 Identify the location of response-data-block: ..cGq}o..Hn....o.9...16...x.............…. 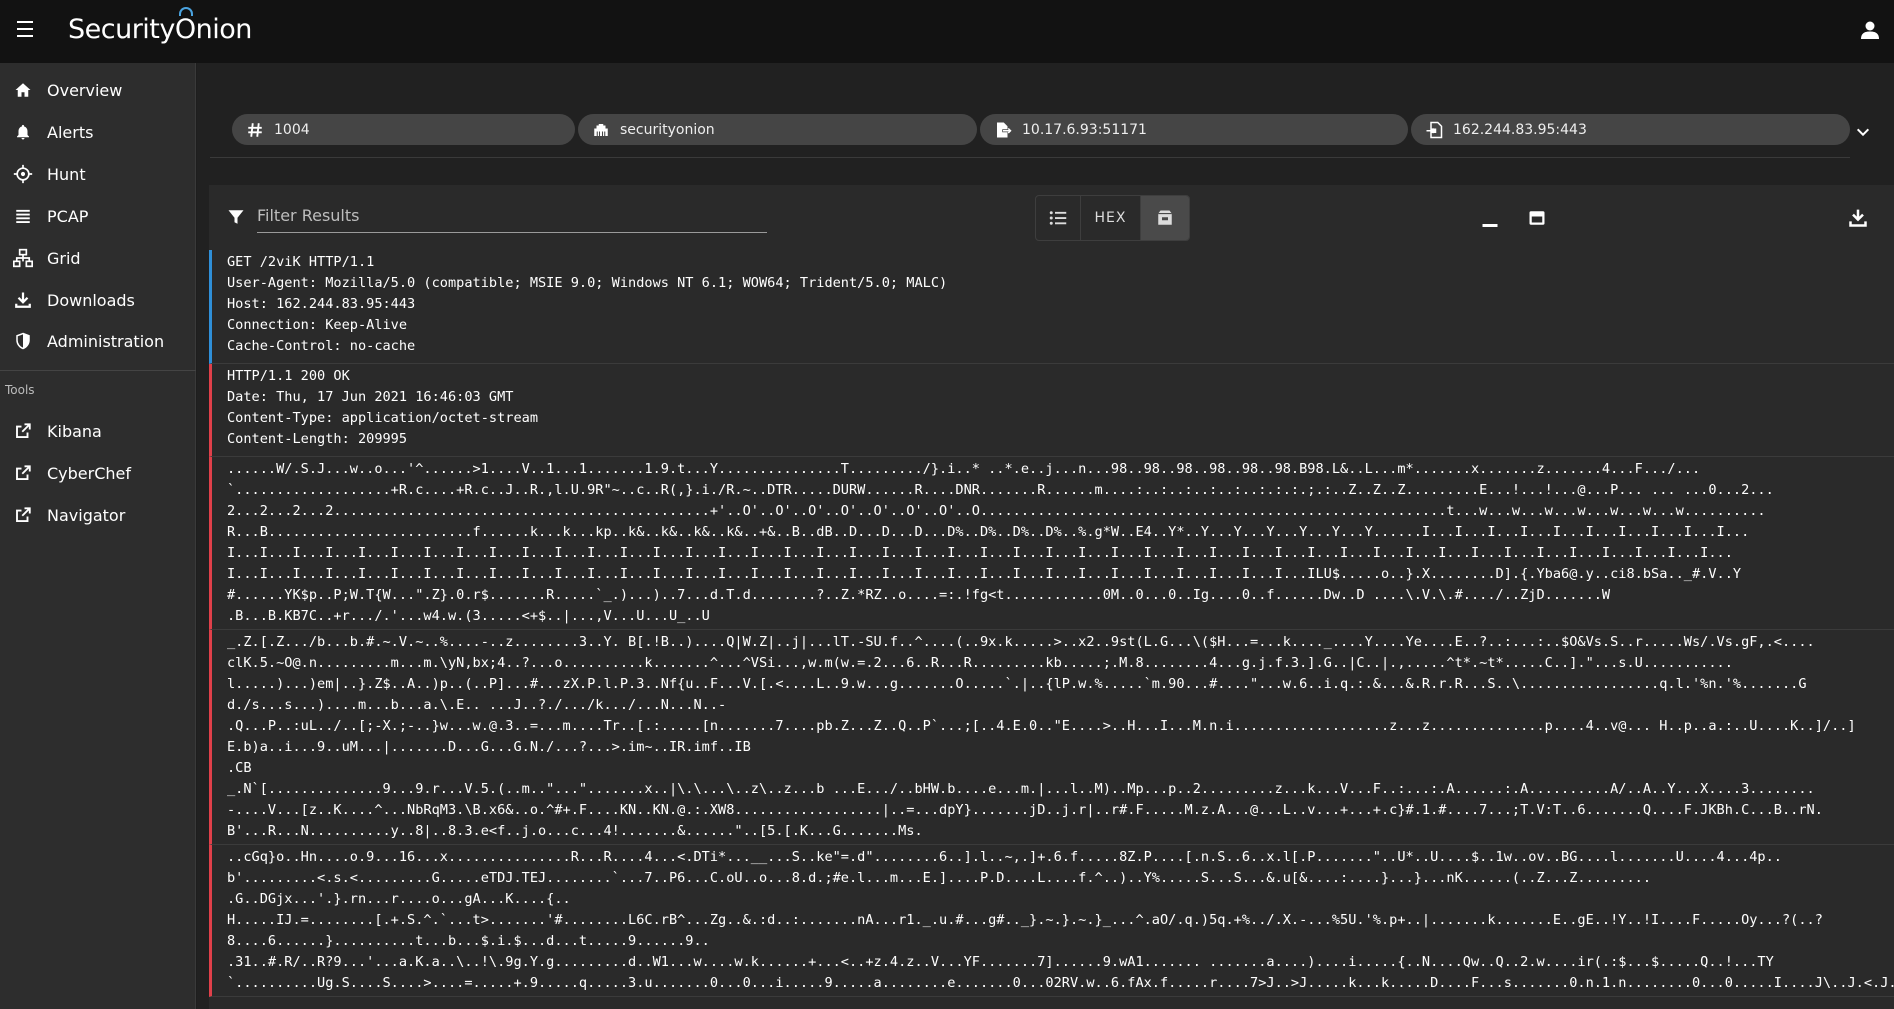
(1051, 921).